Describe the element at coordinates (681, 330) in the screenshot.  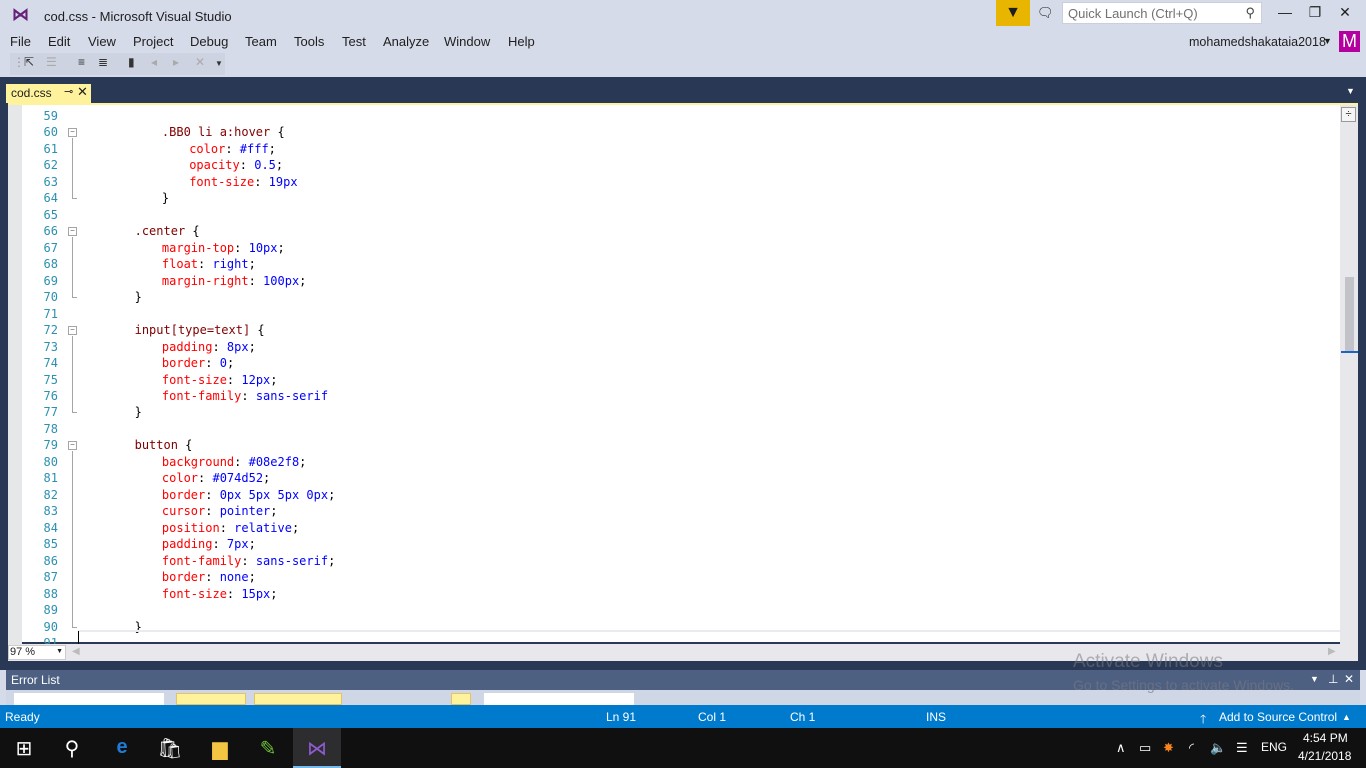
I see `code-line: 72 input[type=text] {` at that location.